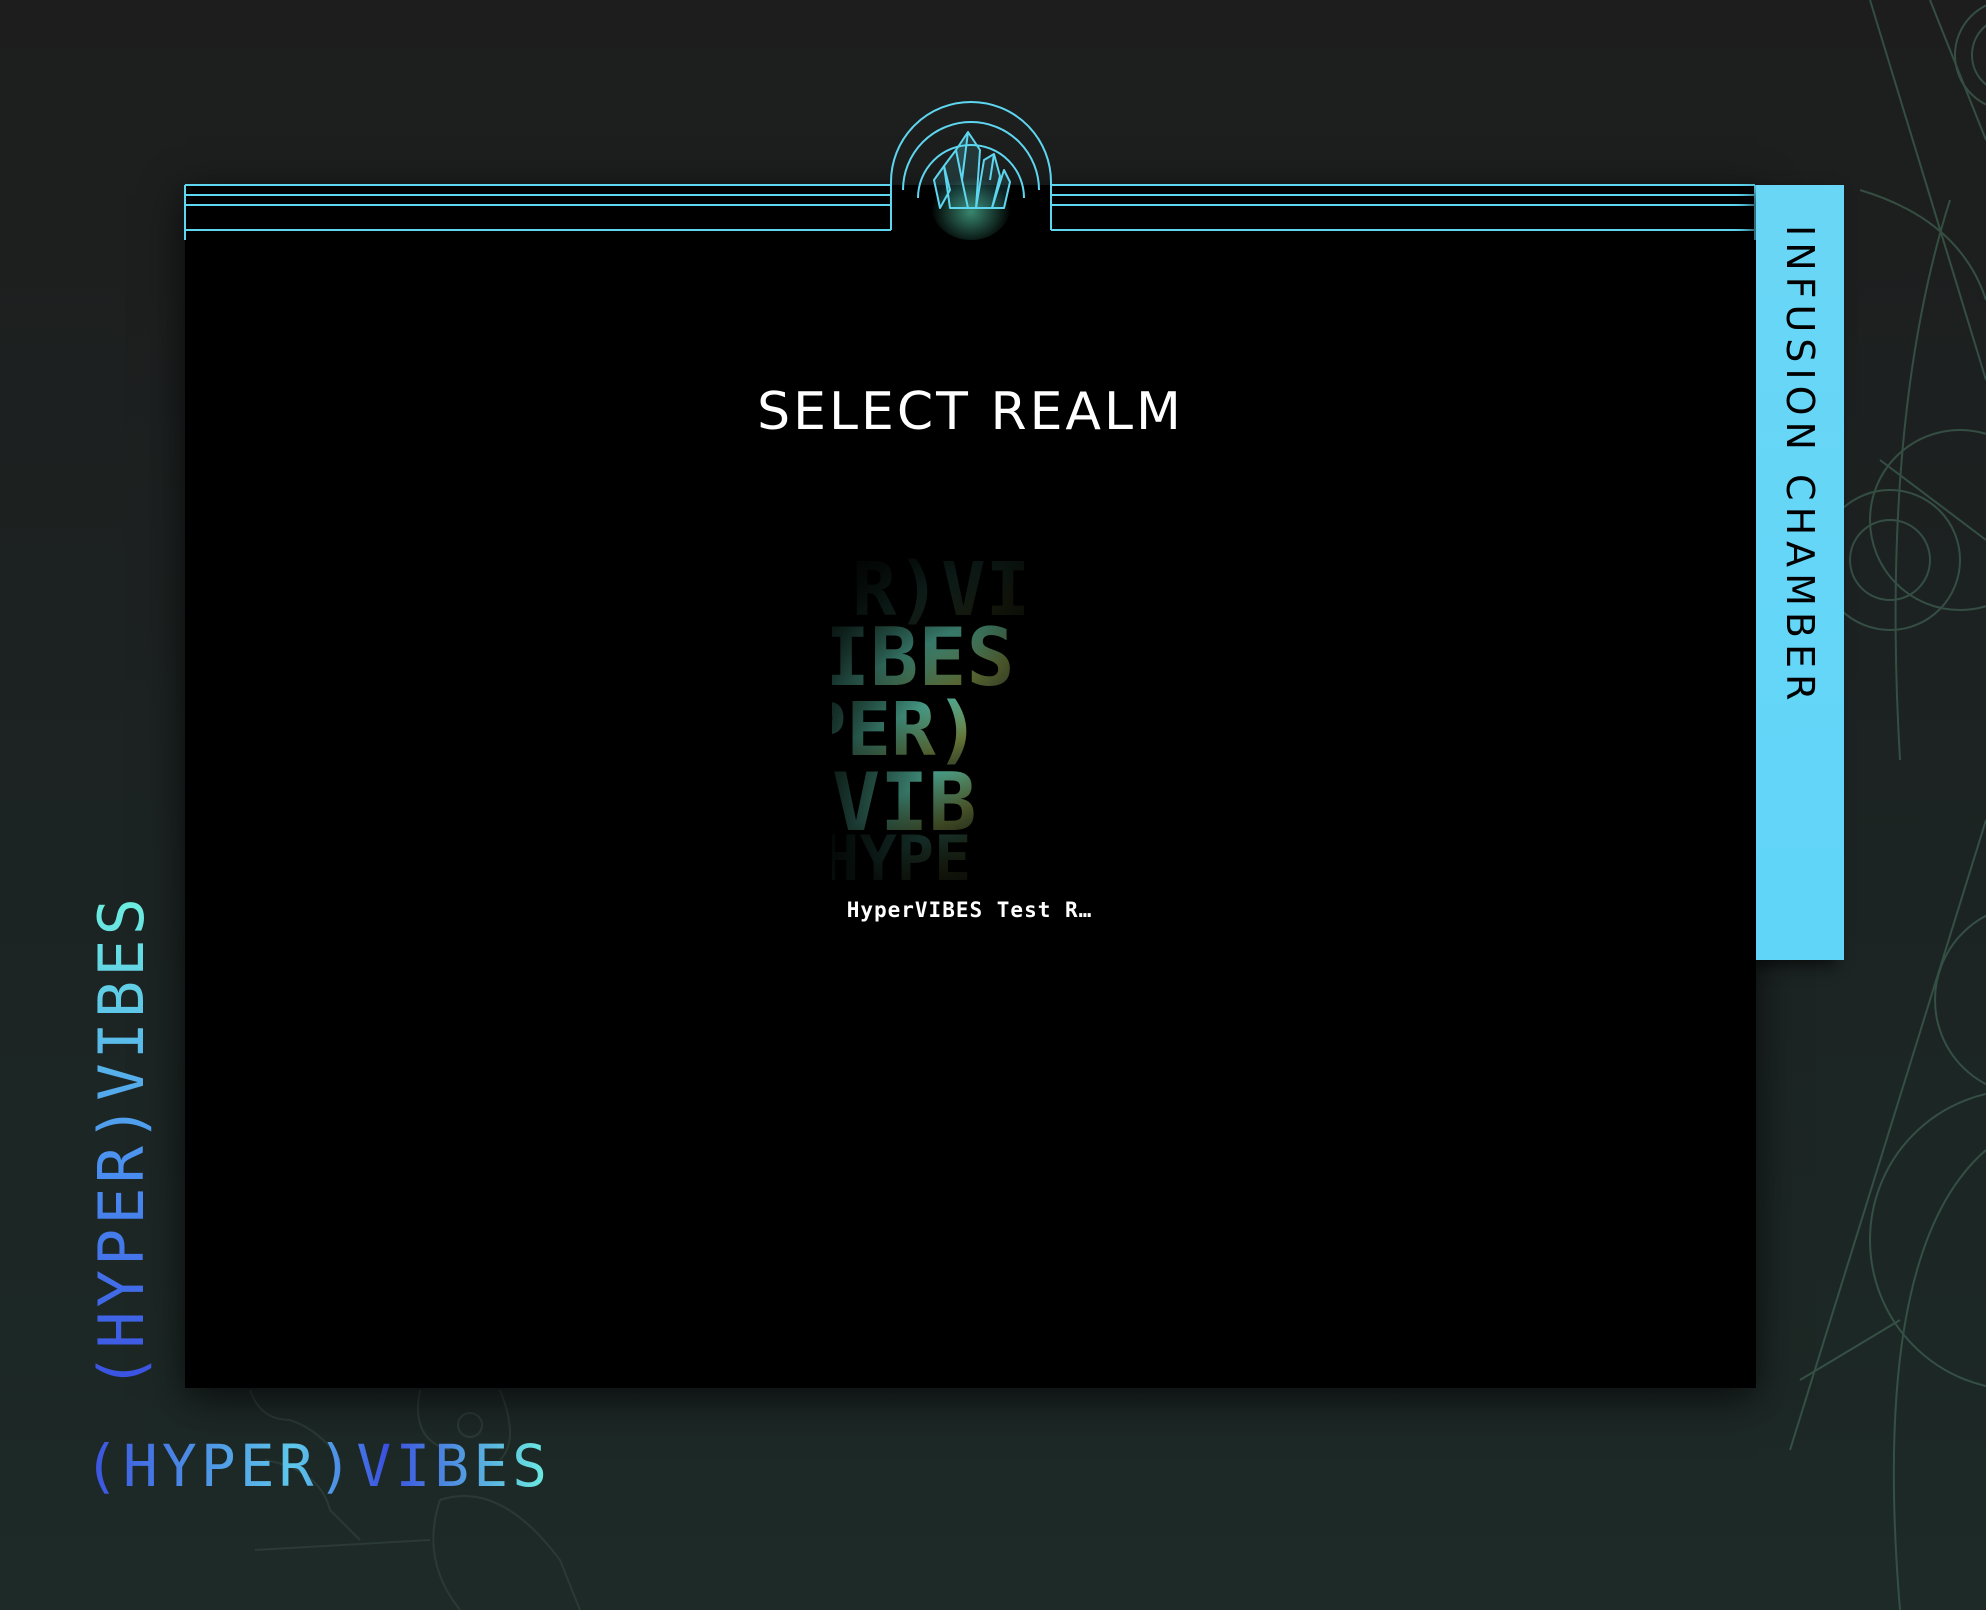 The image size is (1986, 1610). I want to click on infusion-chamber-tab: INFUSION CHAMBER, so click(1800, 572).